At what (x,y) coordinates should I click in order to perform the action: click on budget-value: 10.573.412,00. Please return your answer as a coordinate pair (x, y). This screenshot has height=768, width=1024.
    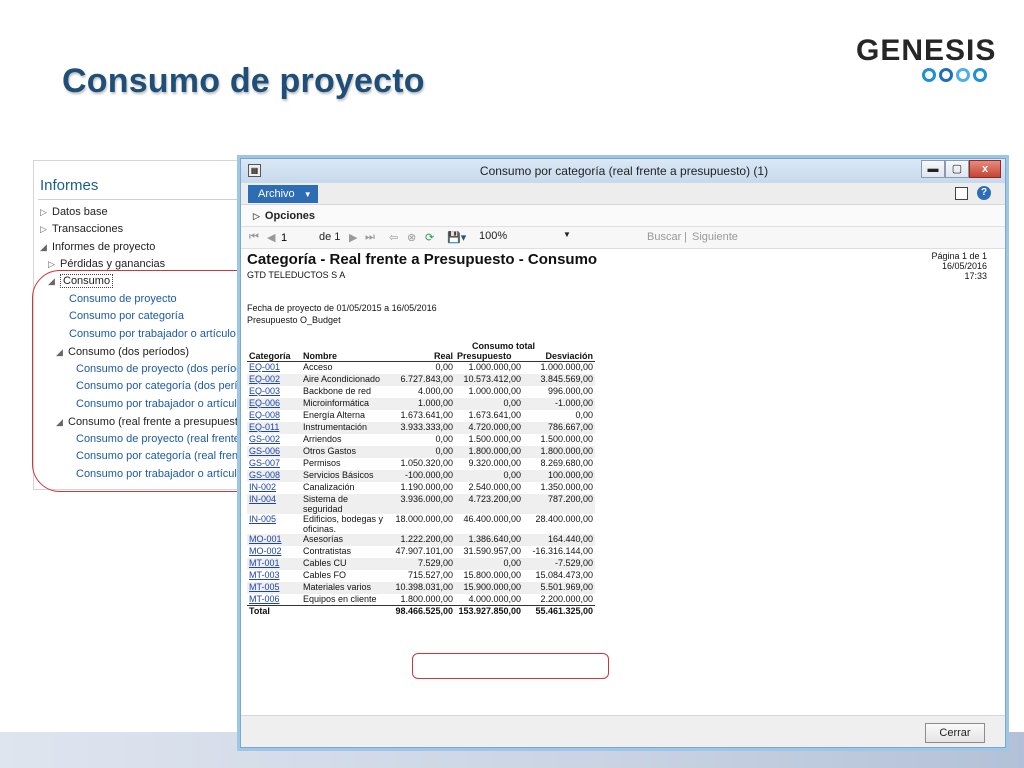
    Looking at the image, I should click on (489, 379).